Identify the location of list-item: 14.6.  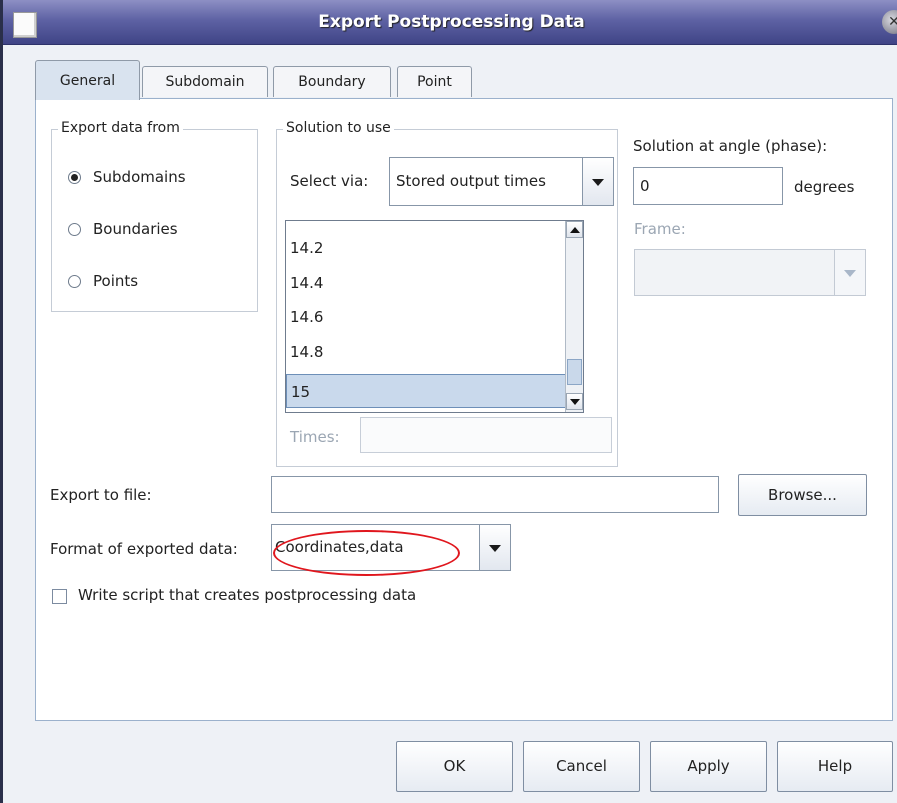
(426, 317).